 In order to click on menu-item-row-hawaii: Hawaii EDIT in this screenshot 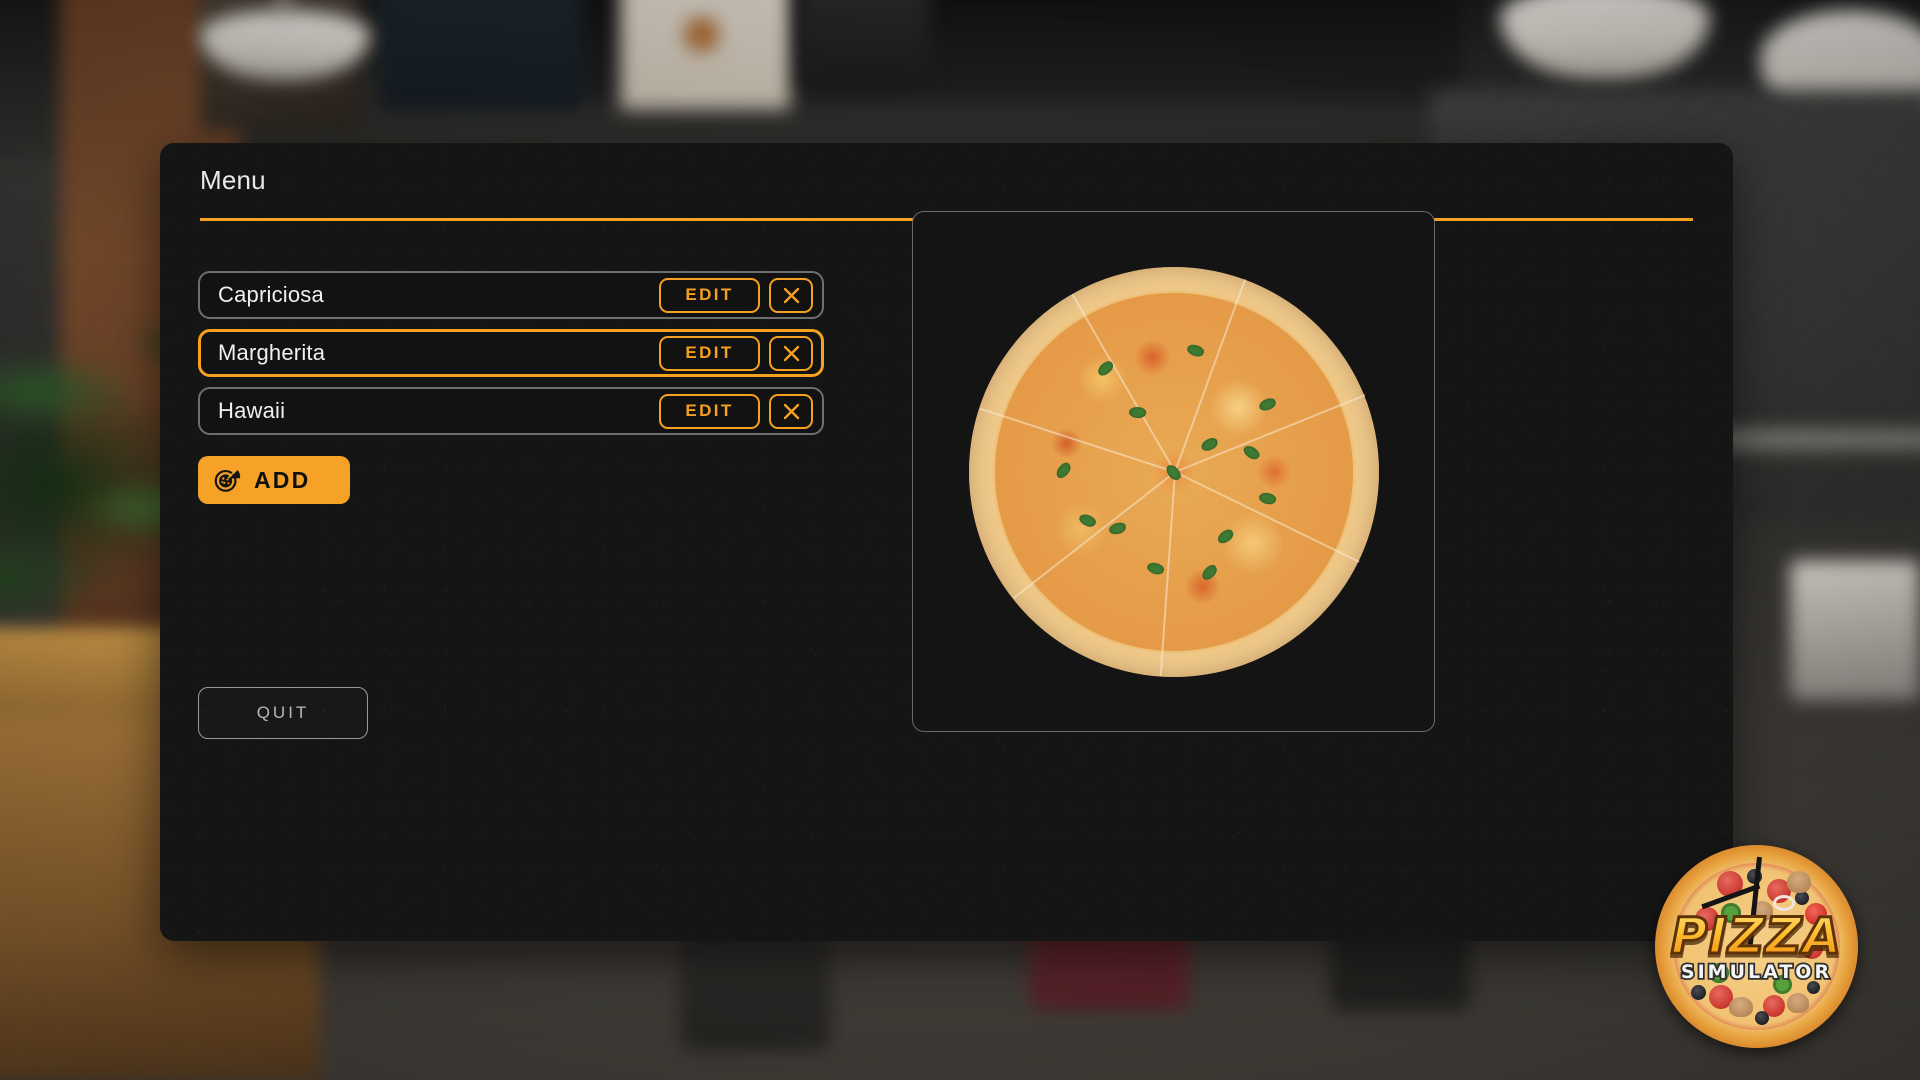, I will do `click(511, 411)`.